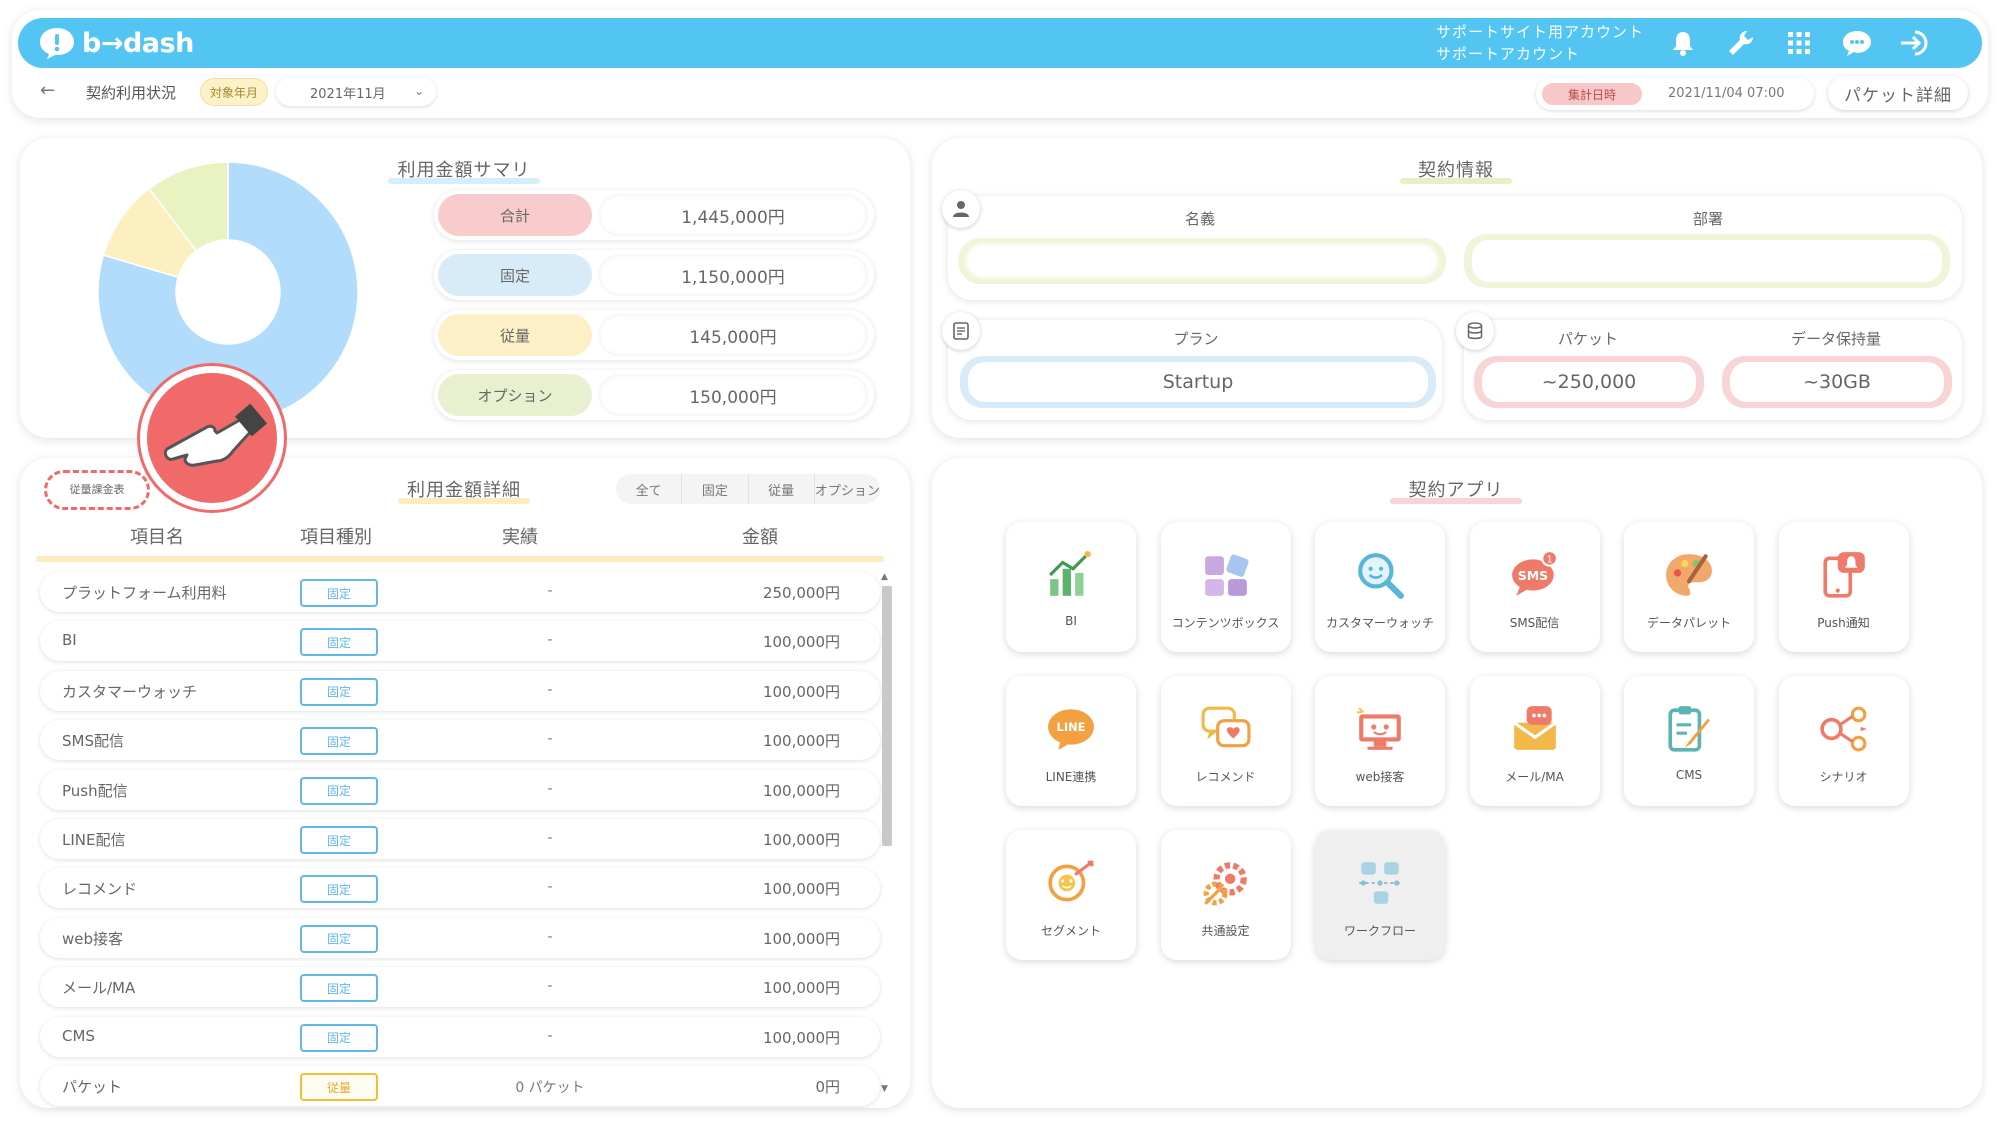  What do you see at coordinates (760, 536) in the screenshot?
I see `column-header-amount: 金額` at bounding box center [760, 536].